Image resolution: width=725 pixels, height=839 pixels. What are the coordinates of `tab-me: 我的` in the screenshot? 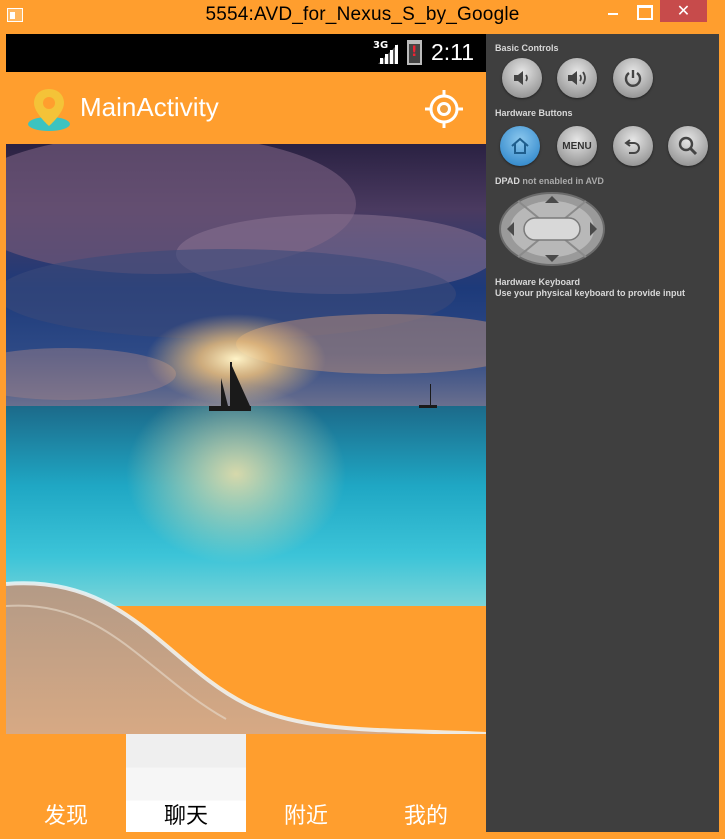 It's located at (426, 783).